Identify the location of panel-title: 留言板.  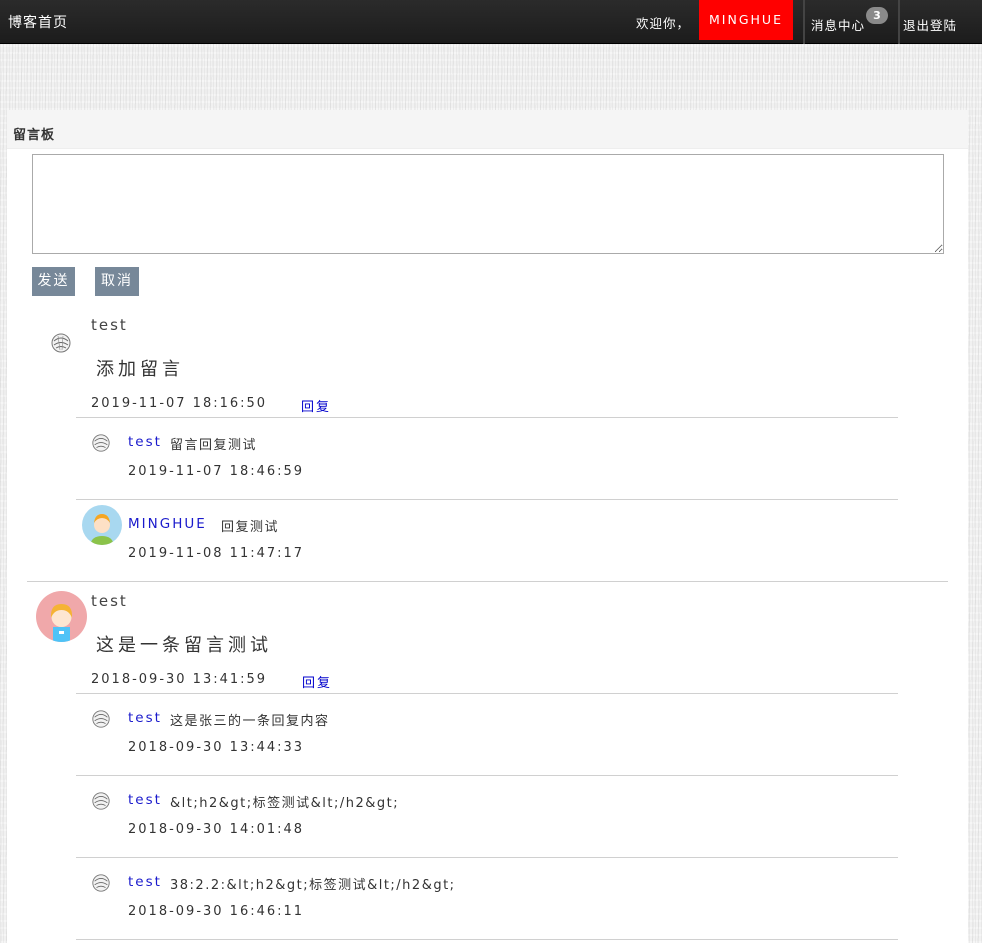
(34, 135).